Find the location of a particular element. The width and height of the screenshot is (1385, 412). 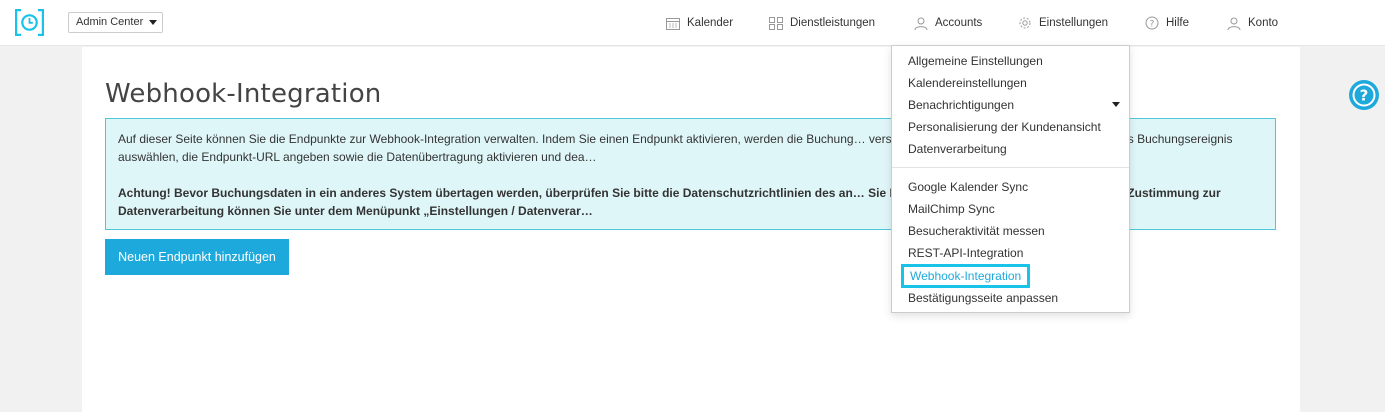

nav-accounts: Accounts is located at coordinates (948, 23).